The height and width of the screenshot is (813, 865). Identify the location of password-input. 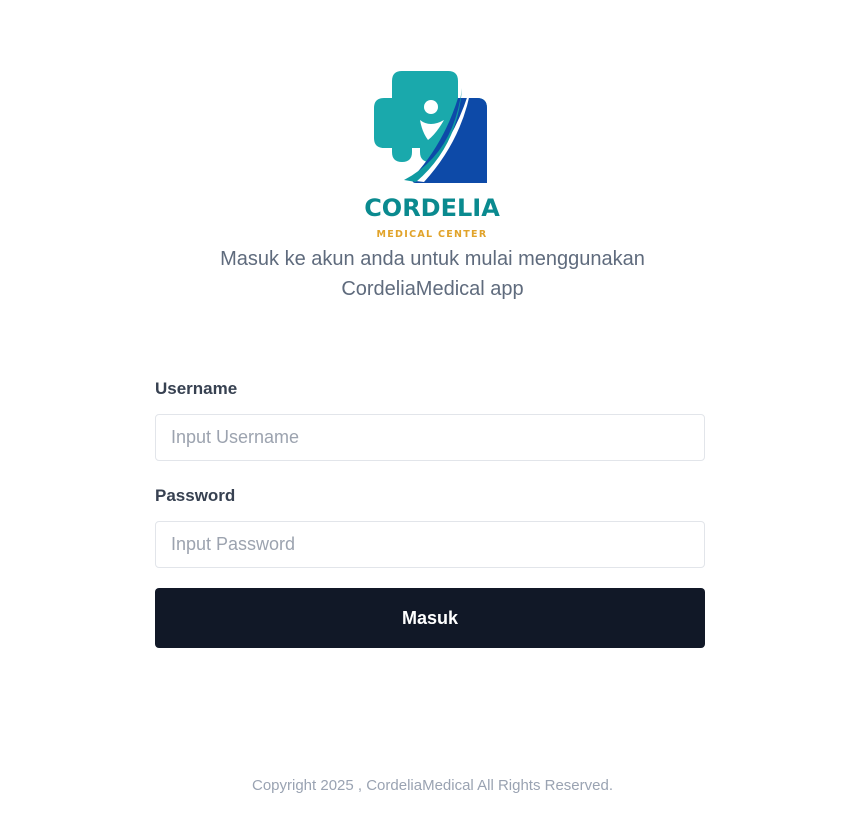
(430, 544).